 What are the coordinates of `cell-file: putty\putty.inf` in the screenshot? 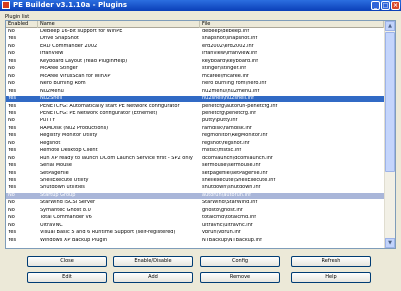 It's located at (220, 121).